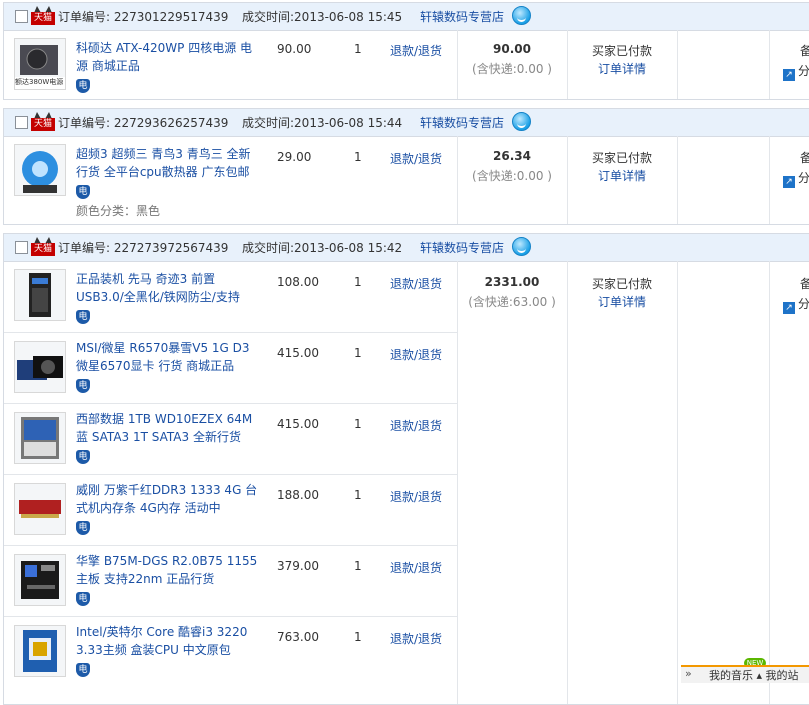 The width and height of the screenshot is (809, 705). Describe the element at coordinates (143, 248) in the screenshot. I see `order-number: 订单编号: 227273972567439` at that location.